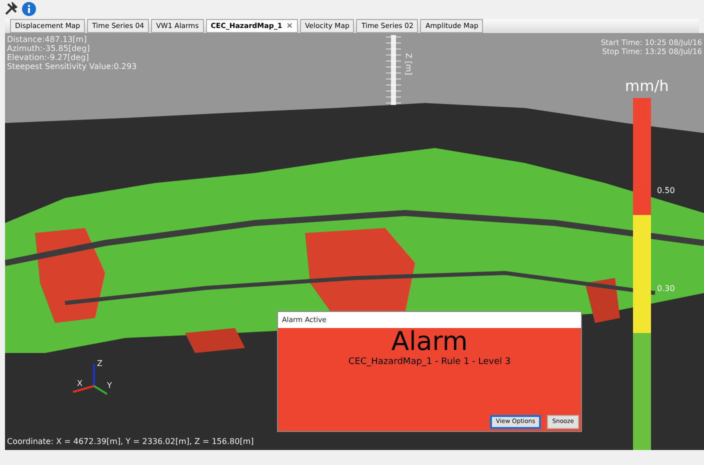 Image resolution: width=704 pixels, height=465 pixels. Describe the element at coordinates (72, 66) in the screenshot. I see `view-info-text: Steepest Sensitivity Value:0.293` at that location.